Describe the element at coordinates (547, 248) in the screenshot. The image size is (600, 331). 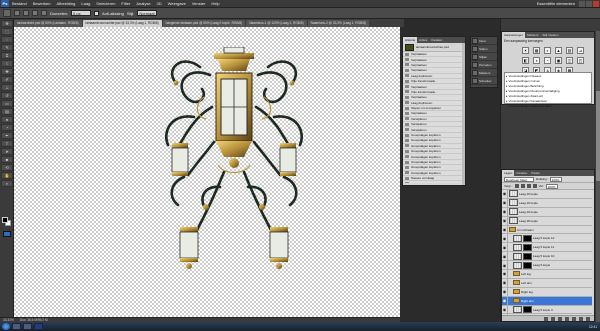
I see `layer-row: ◉ Laag 5 kopie 11` at that location.